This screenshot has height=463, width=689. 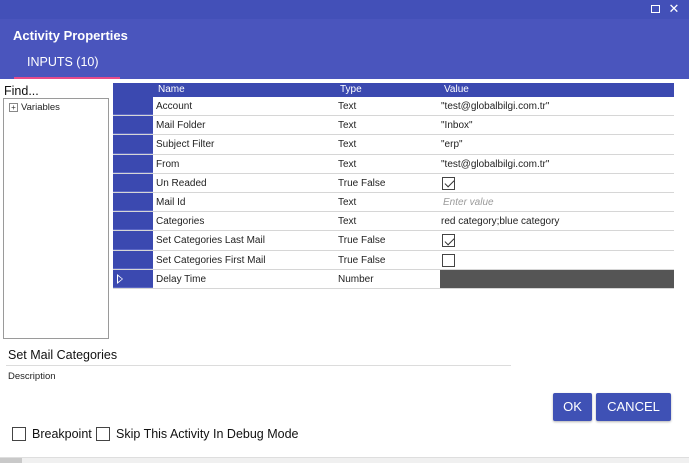 What do you see at coordinates (655, 9) in the screenshot?
I see `maximize-icon` at bounding box center [655, 9].